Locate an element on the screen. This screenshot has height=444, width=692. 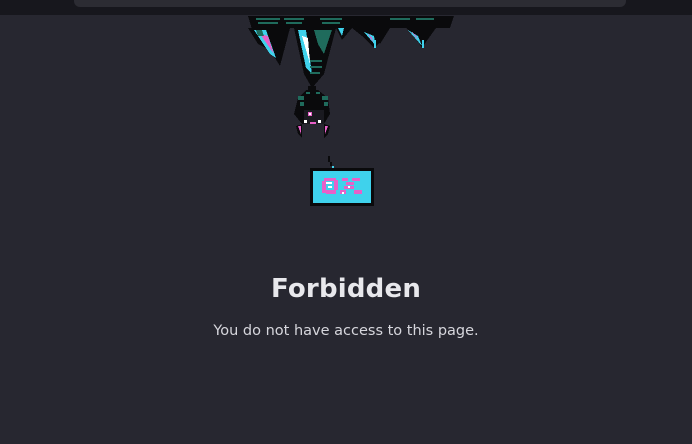
bat-icon is located at coordinates (312, 112).